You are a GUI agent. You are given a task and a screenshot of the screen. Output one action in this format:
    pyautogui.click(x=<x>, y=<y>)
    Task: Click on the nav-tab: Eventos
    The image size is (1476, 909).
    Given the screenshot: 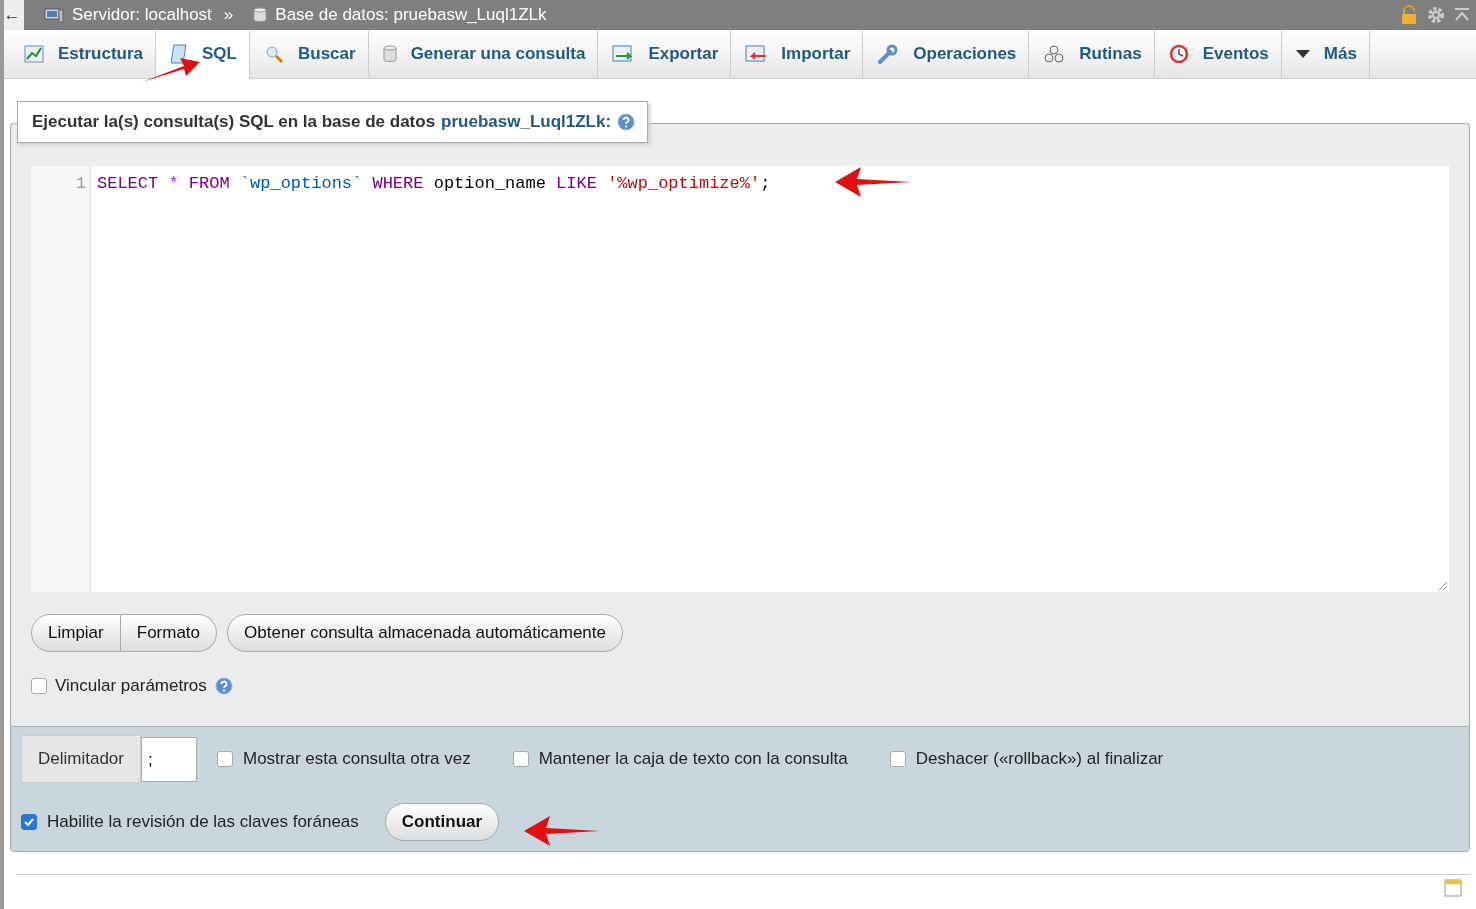 What is the action you would take?
    pyautogui.click(x=1218, y=54)
    